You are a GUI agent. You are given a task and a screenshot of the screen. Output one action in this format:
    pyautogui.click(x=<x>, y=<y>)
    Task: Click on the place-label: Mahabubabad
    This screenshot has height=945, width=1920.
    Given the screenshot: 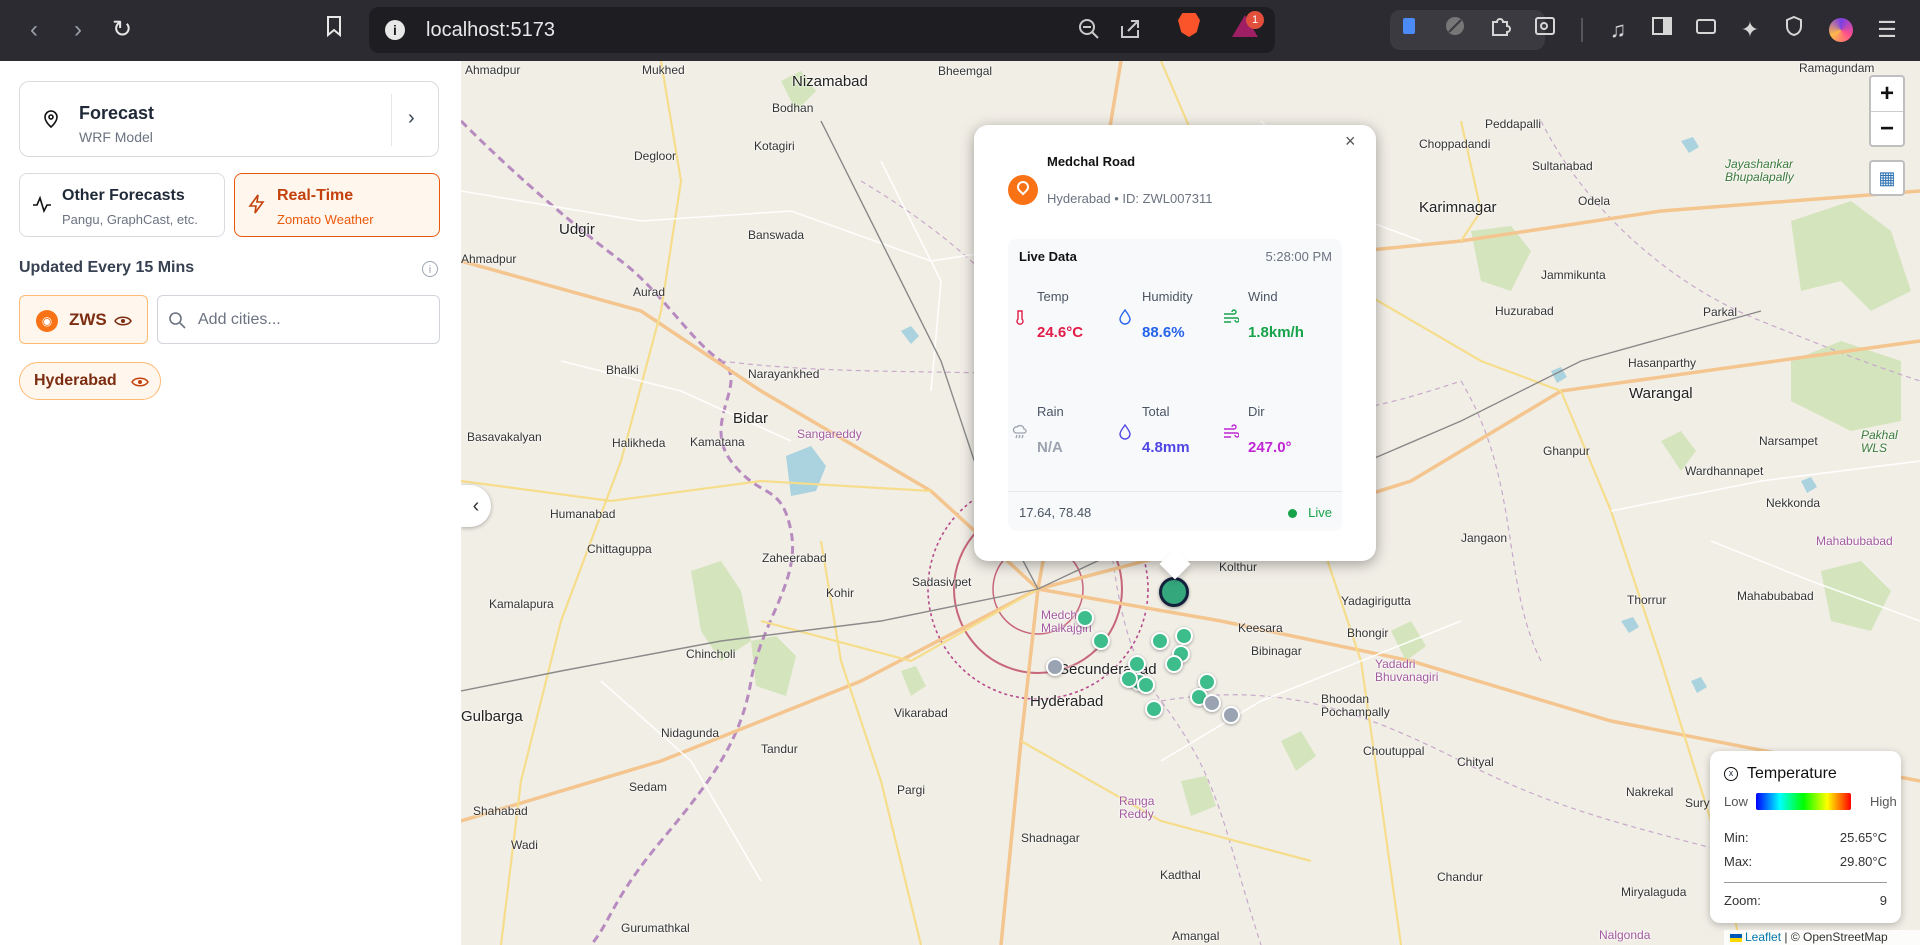 What is the action you would take?
    pyautogui.click(x=1854, y=541)
    